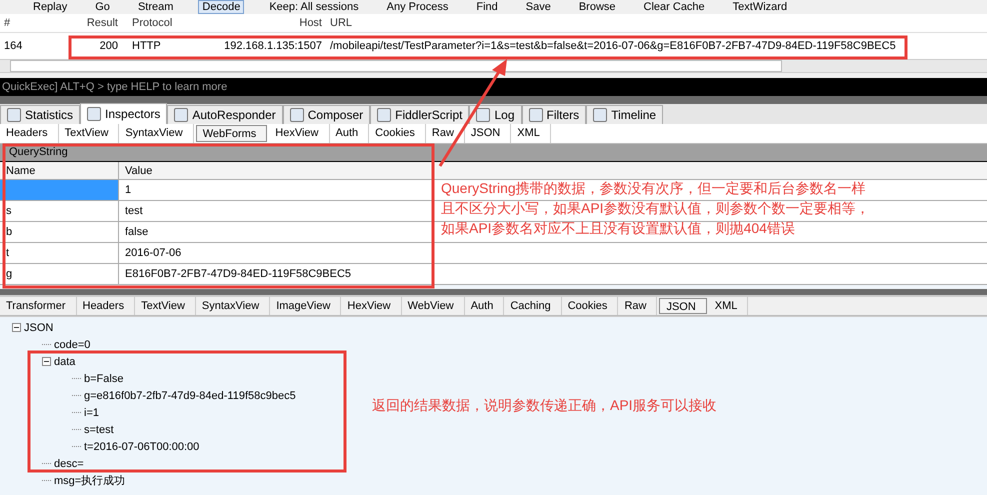 This screenshot has width=987, height=495. I want to click on querystring-title: QueryString, so click(493, 153).